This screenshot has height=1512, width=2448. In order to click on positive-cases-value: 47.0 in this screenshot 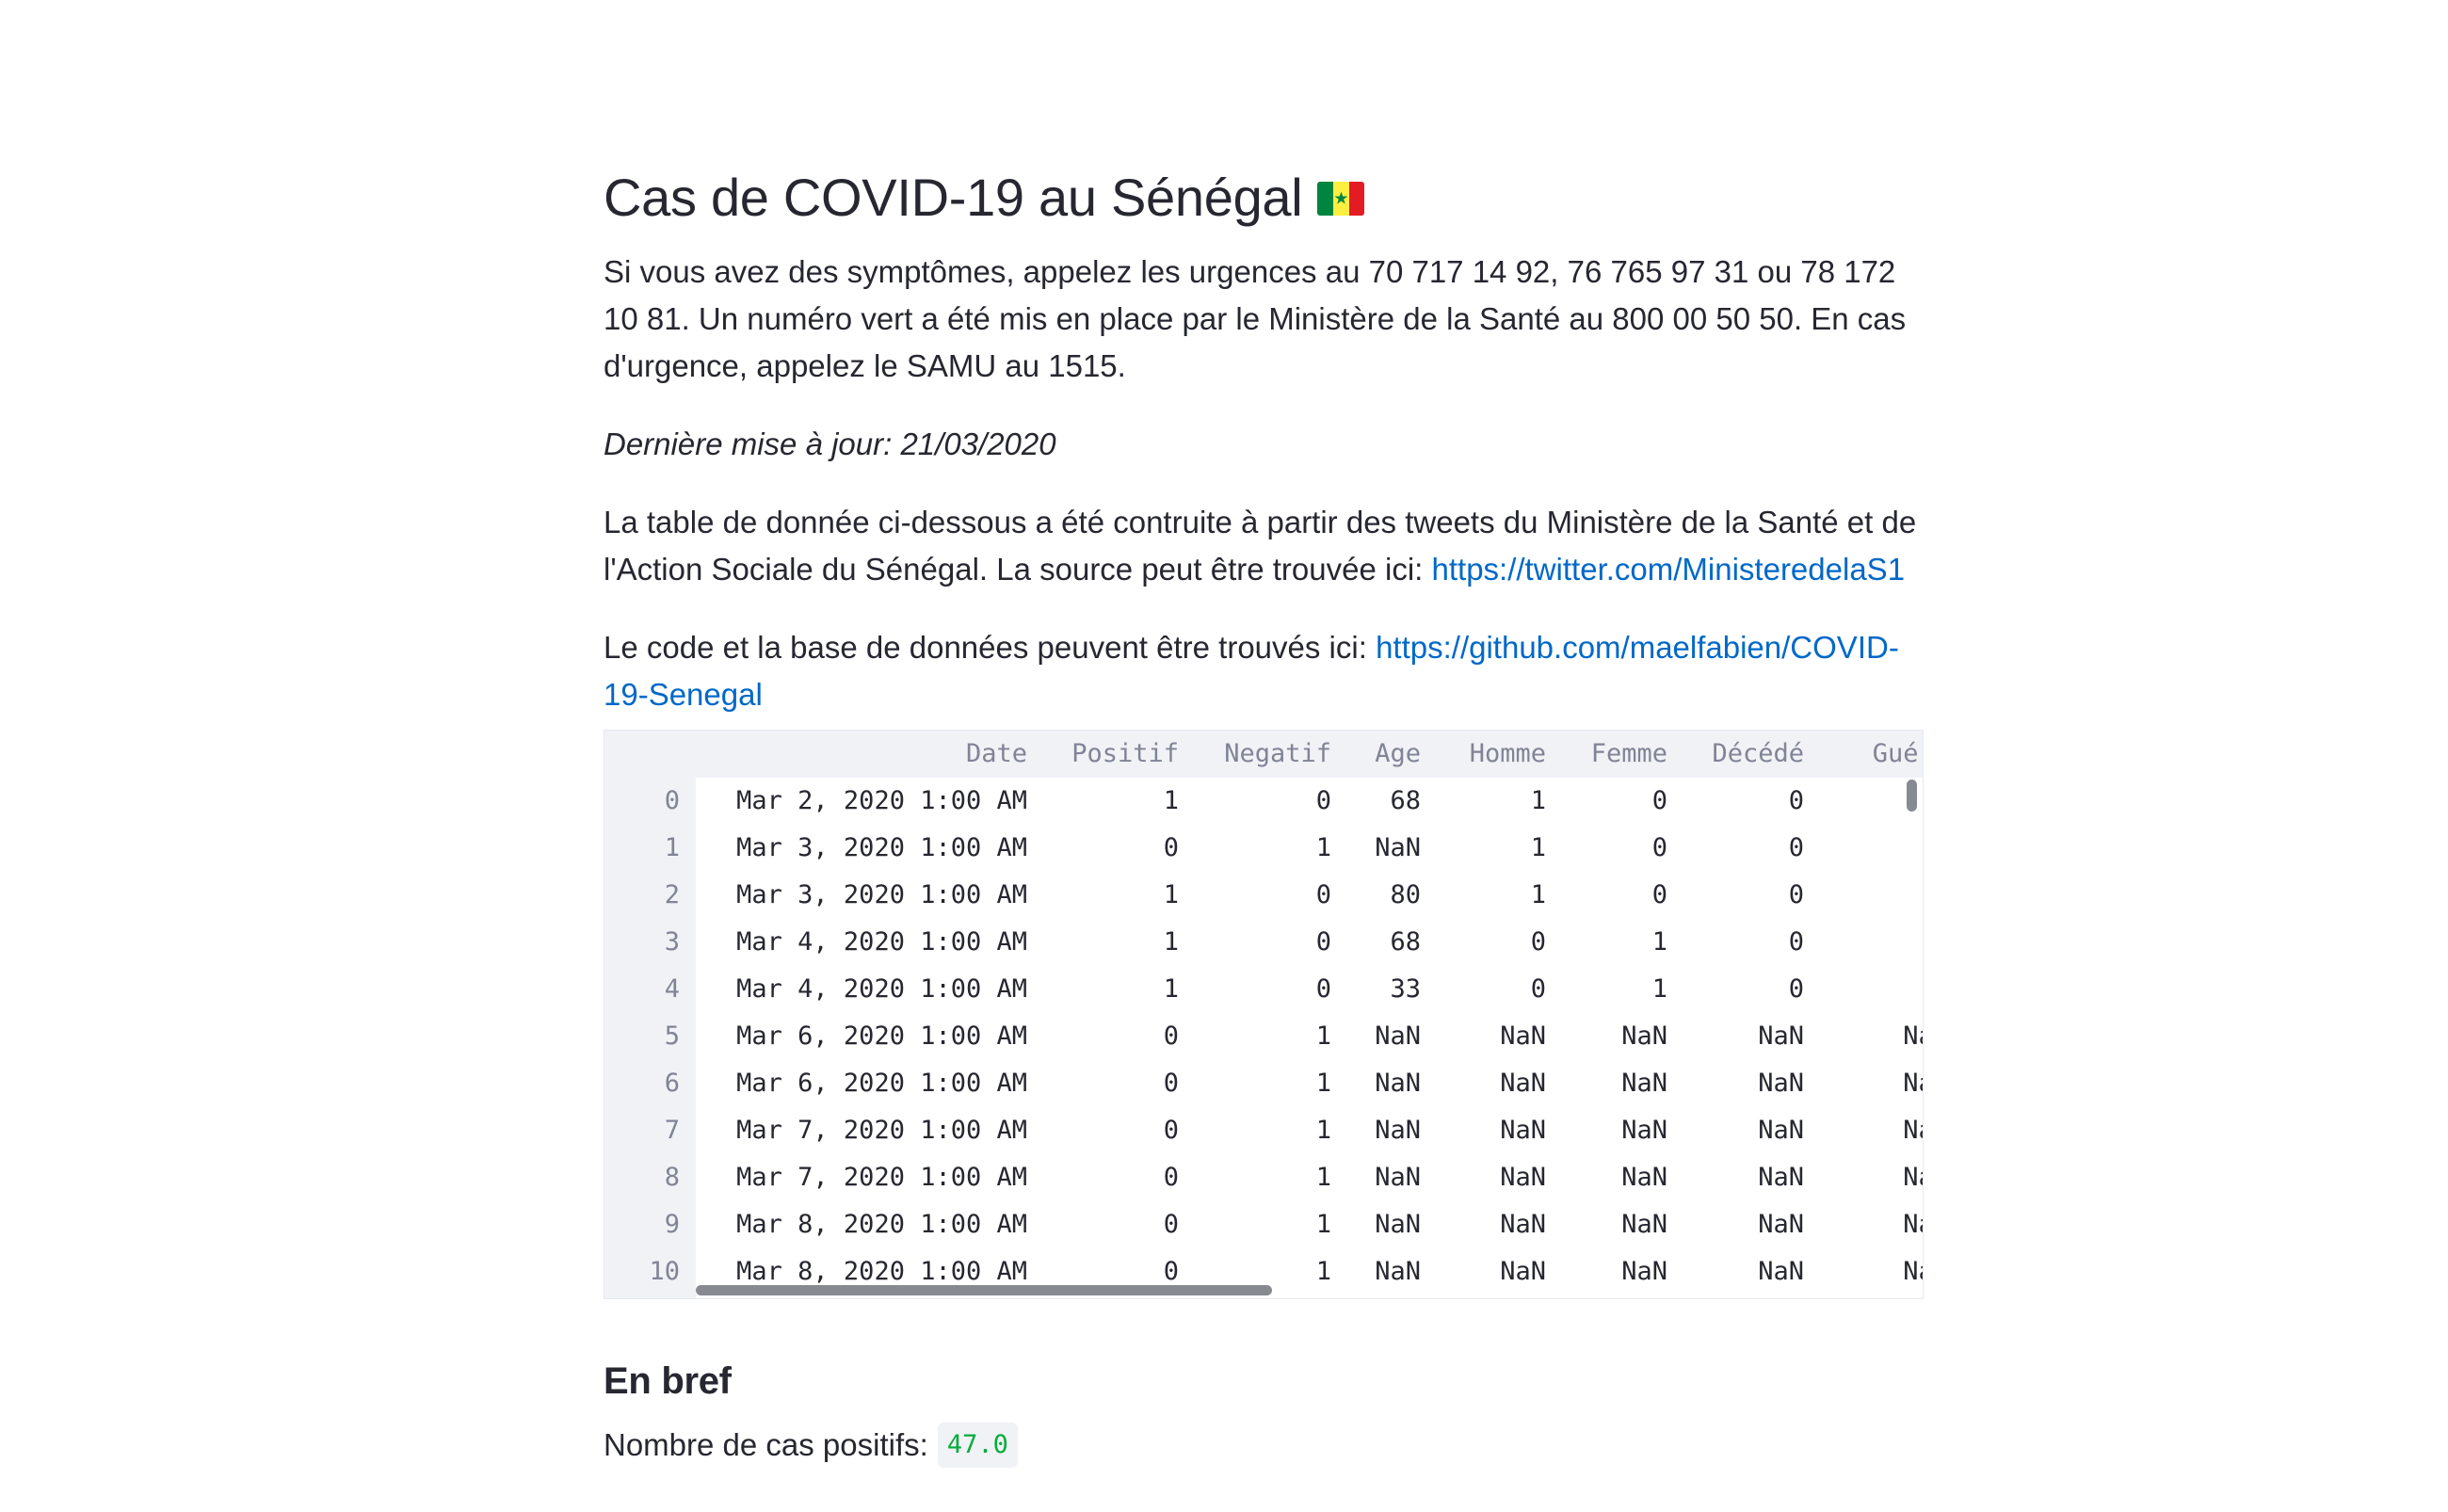, I will do `click(977, 1445)`.